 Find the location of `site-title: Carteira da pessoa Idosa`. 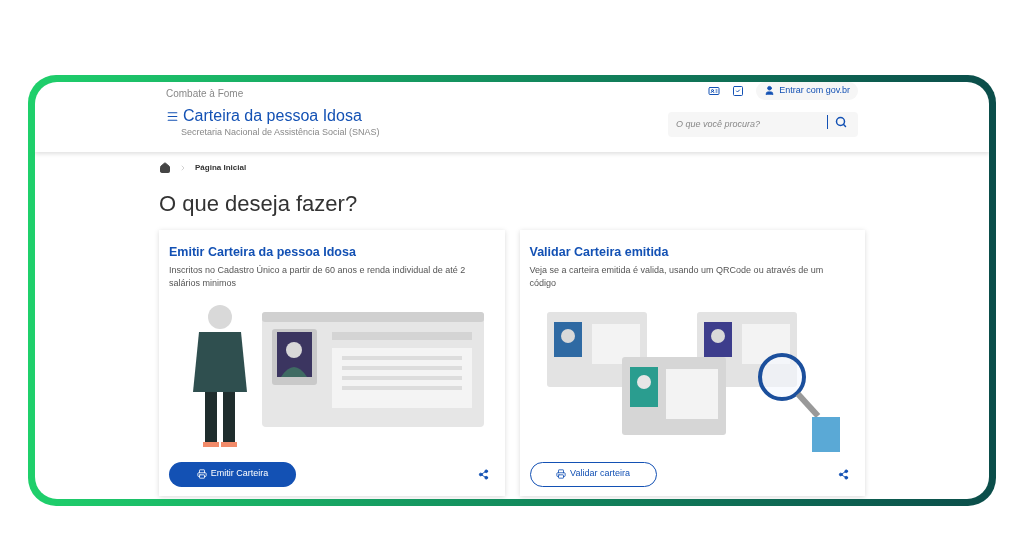

site-title: Carteira da pessoa Idosa is located at coordinates (272, 116).